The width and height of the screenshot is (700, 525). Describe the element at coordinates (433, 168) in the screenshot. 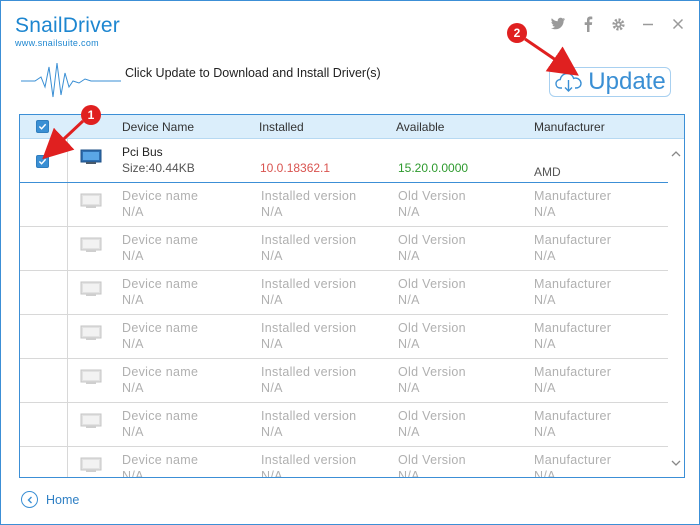

I see `available-version: 15.20.0.0000` at that location.